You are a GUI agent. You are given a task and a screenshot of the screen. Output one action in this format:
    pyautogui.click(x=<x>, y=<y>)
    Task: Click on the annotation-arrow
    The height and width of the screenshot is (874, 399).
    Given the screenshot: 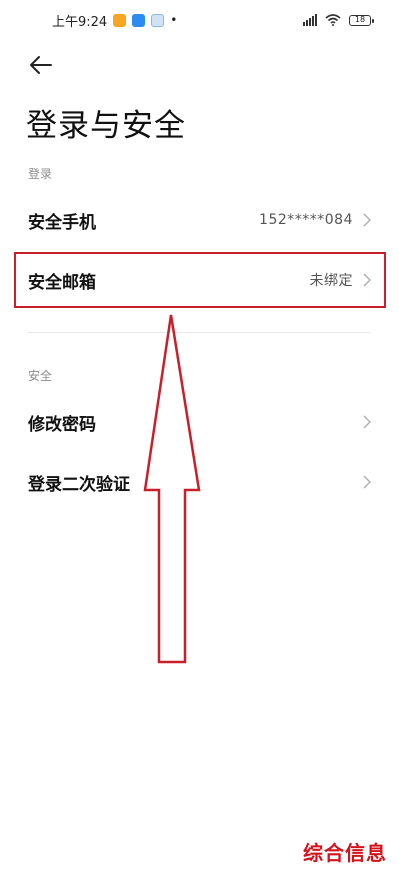 What is the action you would take?
    pyautogui.click(x=172, y=489)
    